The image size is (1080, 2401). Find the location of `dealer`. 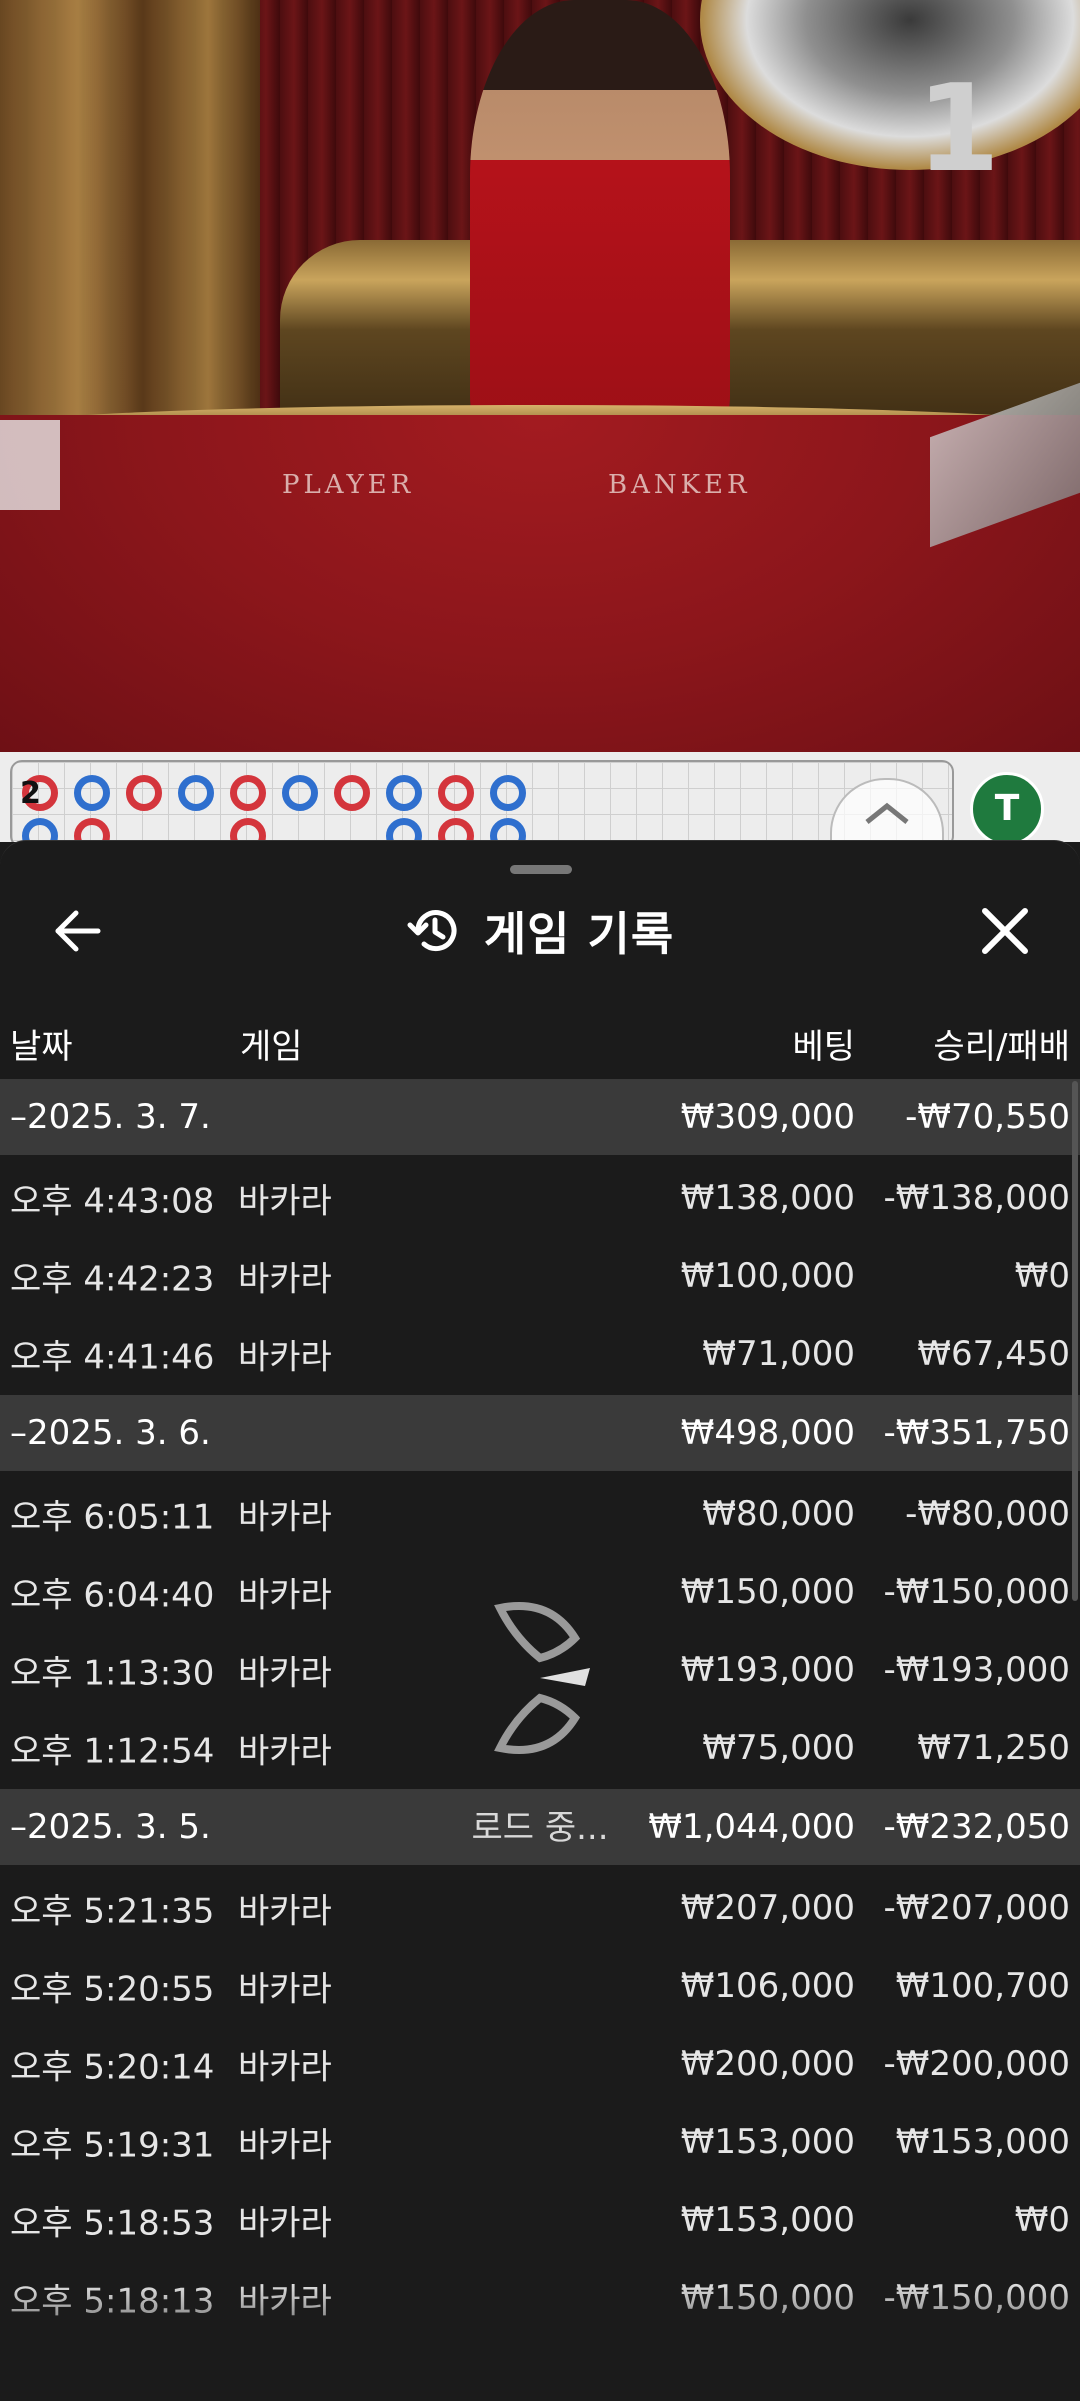

dealer is located at coordinates (600, 220).